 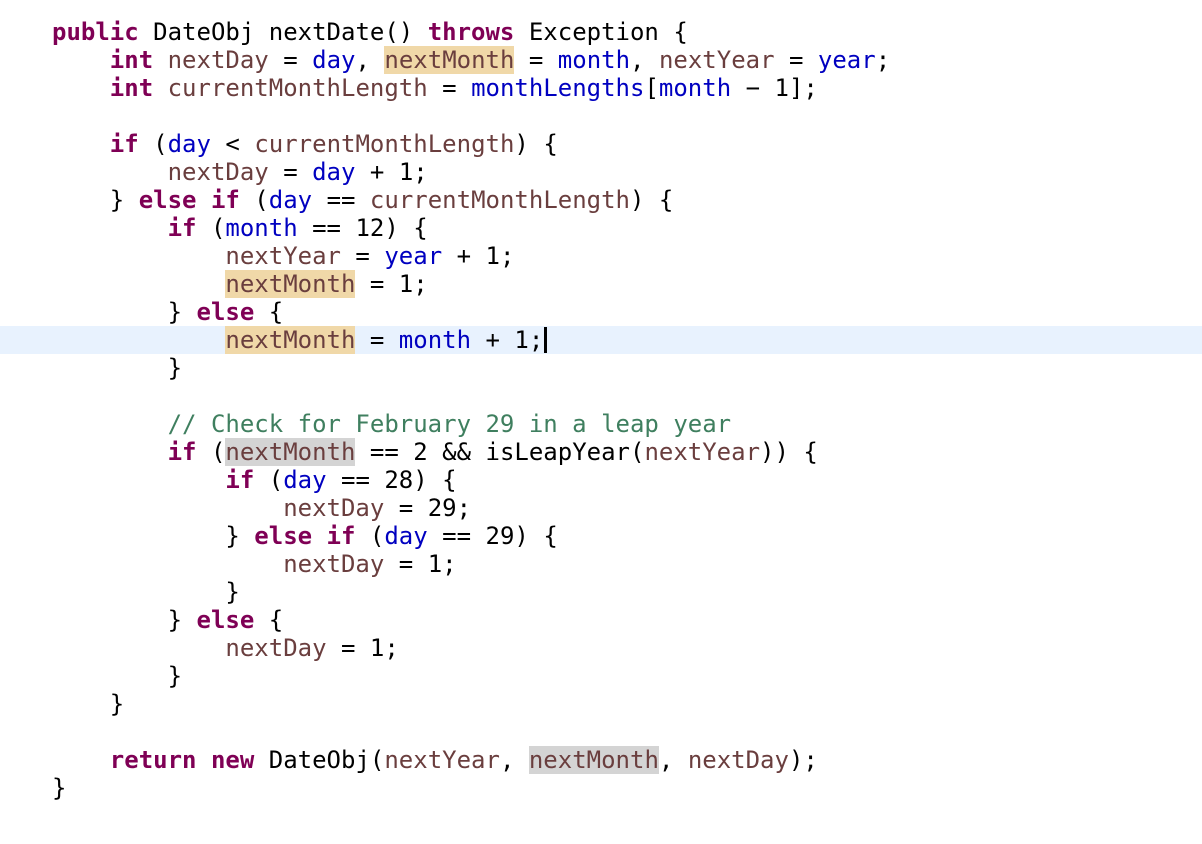 What do you see at coordinates (883, 60) in the screenshot?
I see `code-text: ;` at bounding box center [883, 60].